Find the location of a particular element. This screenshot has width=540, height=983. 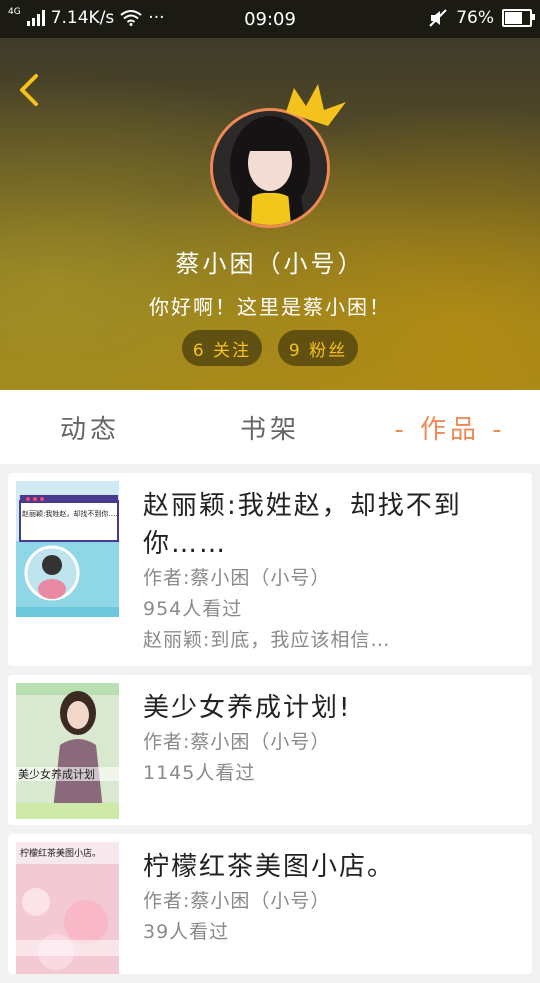

work-title: 柠檬红茶美图小店。 is located at coordinates (269, 867).